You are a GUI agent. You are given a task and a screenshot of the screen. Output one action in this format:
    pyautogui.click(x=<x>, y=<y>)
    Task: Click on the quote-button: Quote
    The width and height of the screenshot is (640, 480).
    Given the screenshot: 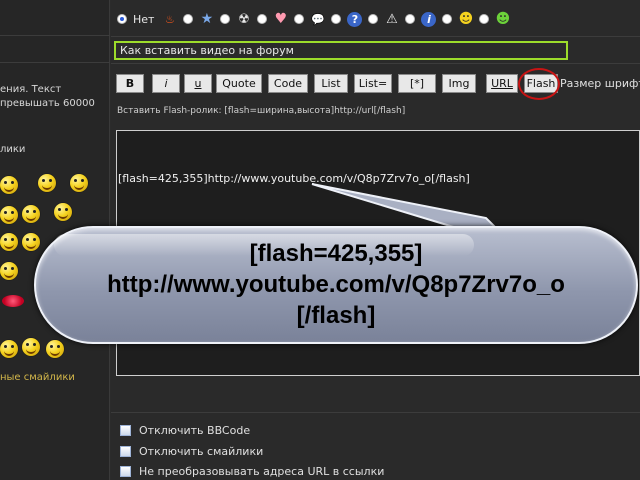 What is the action you would take?
    pyautogui.click(x=239, y=83)
    